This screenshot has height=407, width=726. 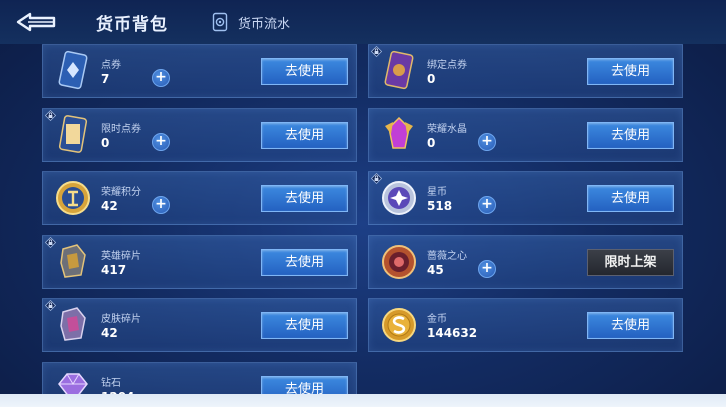 I want to click on page-title: 货币背包, so click(x=132, y=25).